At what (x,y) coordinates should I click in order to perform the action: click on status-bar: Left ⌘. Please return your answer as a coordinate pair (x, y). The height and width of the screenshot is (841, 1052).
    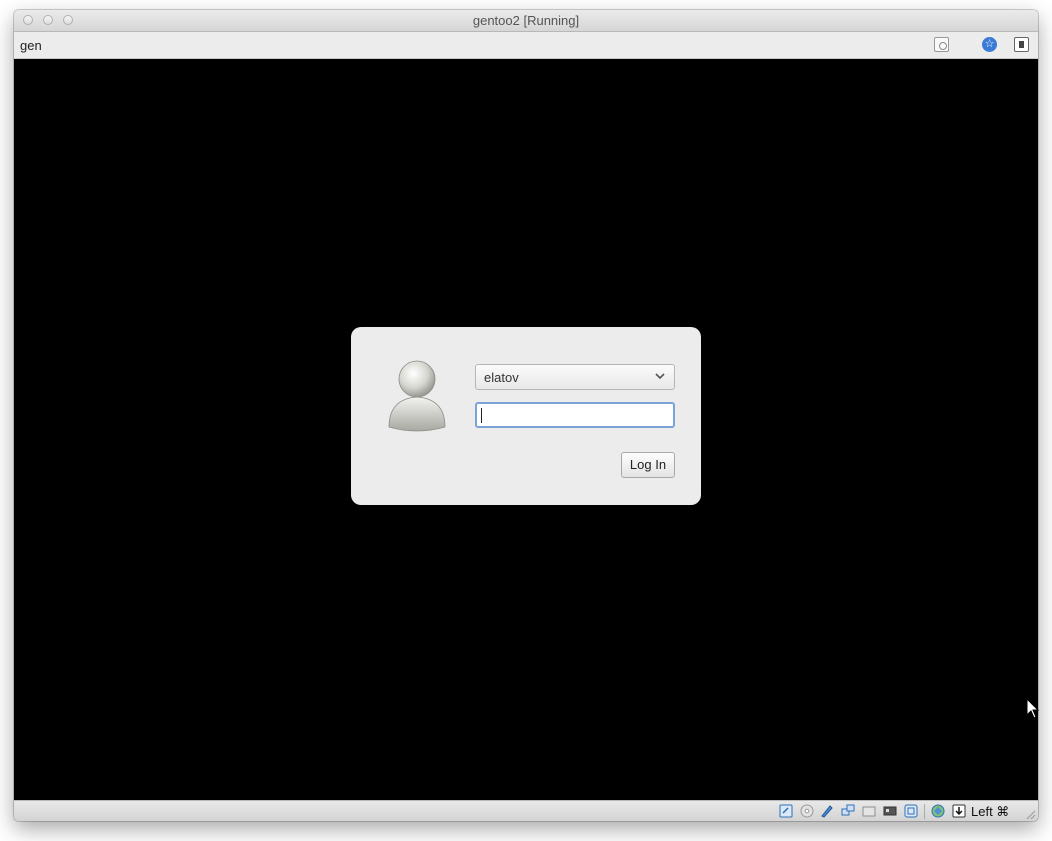
    Looking at the image, I should click on (526, 810).